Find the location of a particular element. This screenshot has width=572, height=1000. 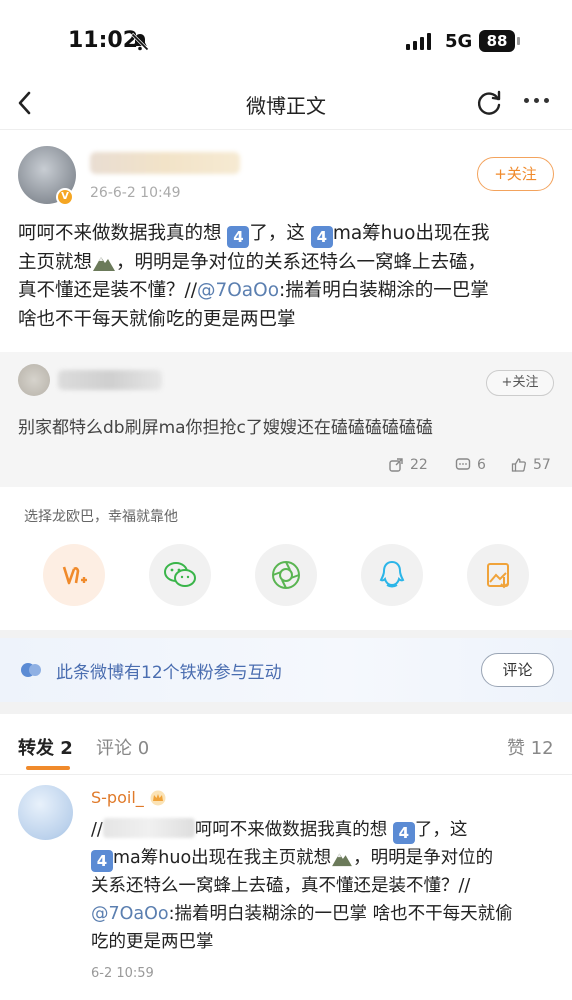

follow-button: +关注 is located at coordinates (515, 174).